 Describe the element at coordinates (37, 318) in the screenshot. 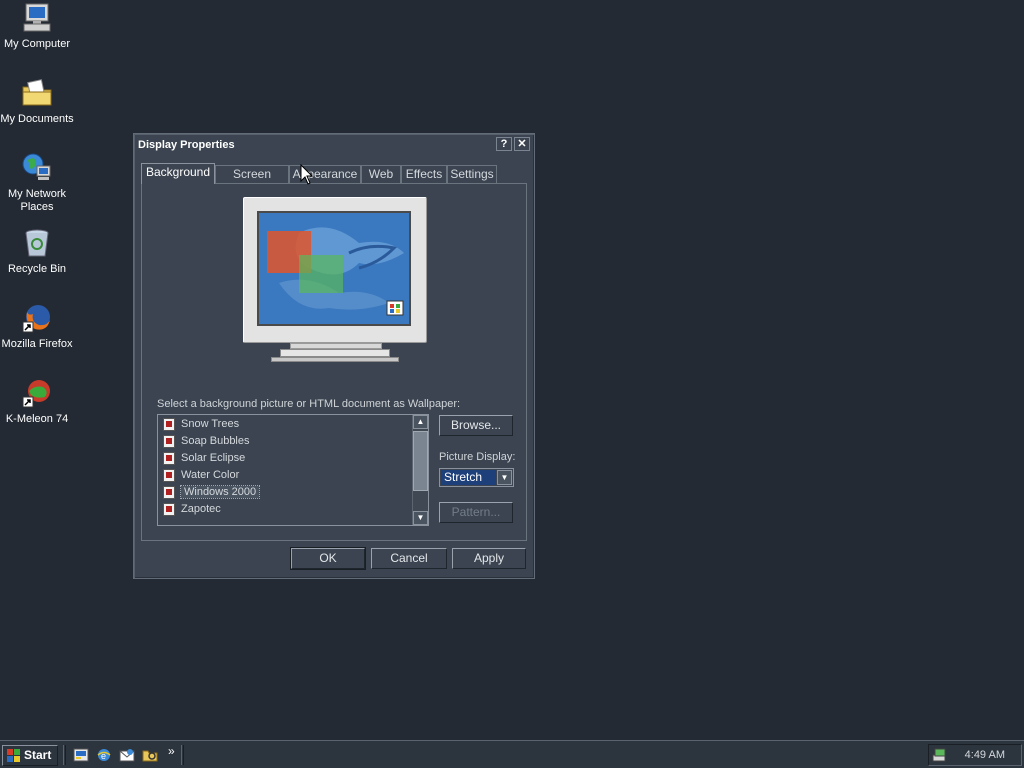

I see `firefox-icon` at that location.